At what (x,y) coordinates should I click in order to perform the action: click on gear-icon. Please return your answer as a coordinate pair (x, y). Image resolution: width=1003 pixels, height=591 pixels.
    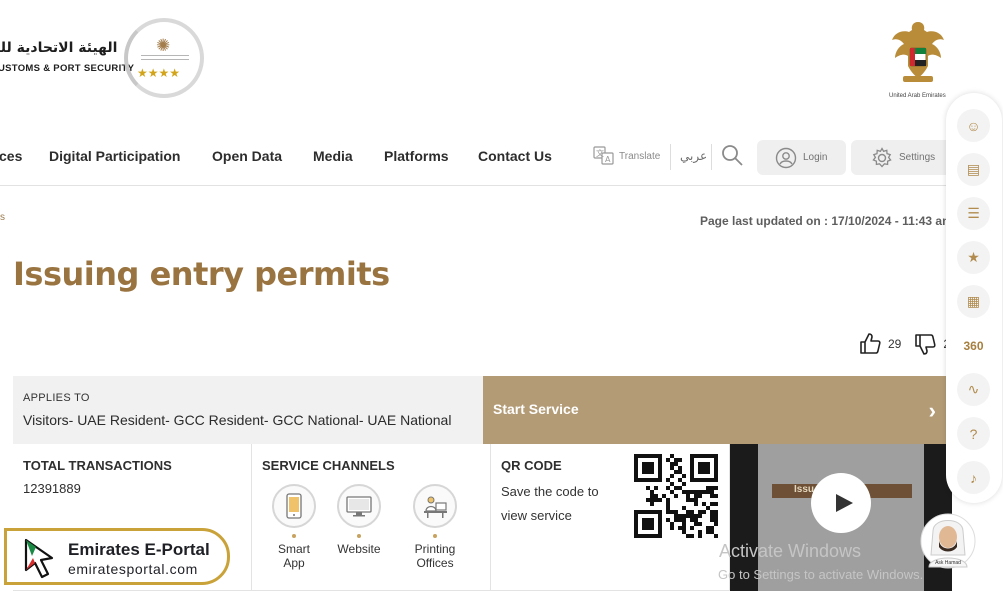
    Looking at the image, I should click on (882, 156).